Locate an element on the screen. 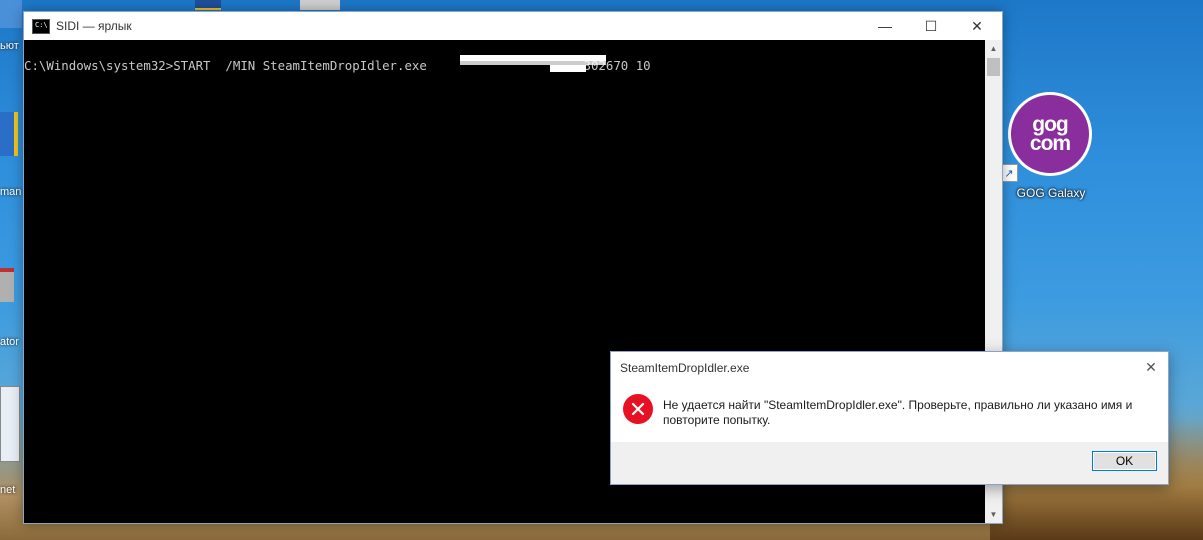 This screenshot has height=540, width=1203. error-icon is located at coordinates (638, 409).